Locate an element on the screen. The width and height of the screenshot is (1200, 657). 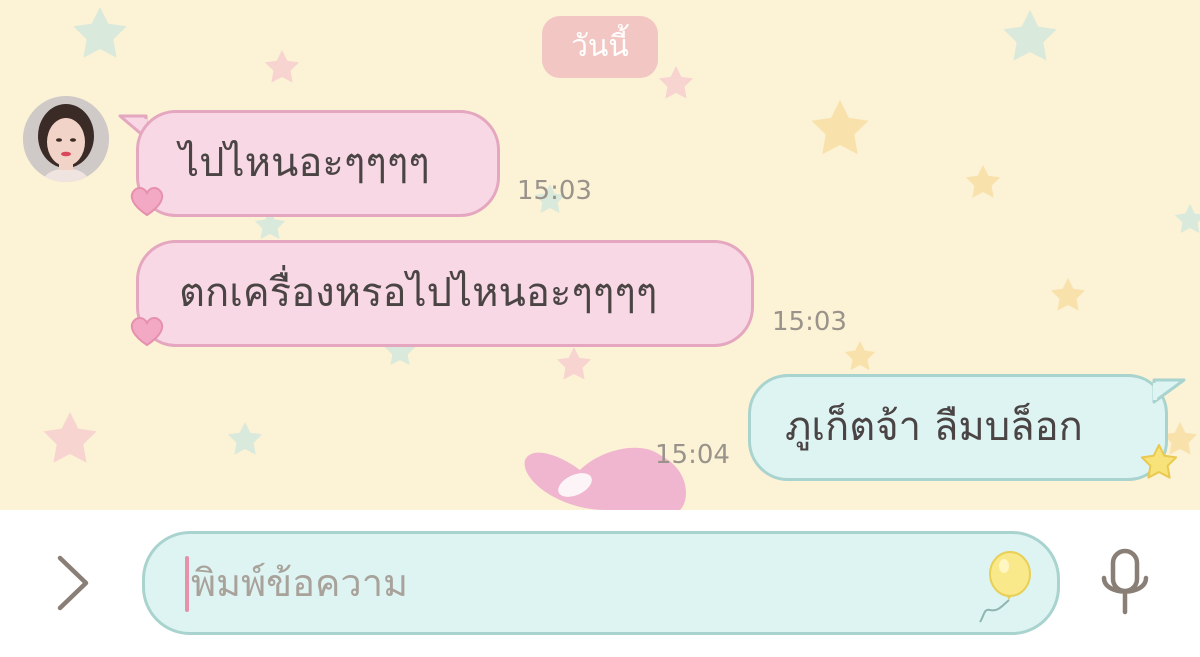
message-text: ไปไหนอะๆๆๆๆ is located at coordinates (304, 163).